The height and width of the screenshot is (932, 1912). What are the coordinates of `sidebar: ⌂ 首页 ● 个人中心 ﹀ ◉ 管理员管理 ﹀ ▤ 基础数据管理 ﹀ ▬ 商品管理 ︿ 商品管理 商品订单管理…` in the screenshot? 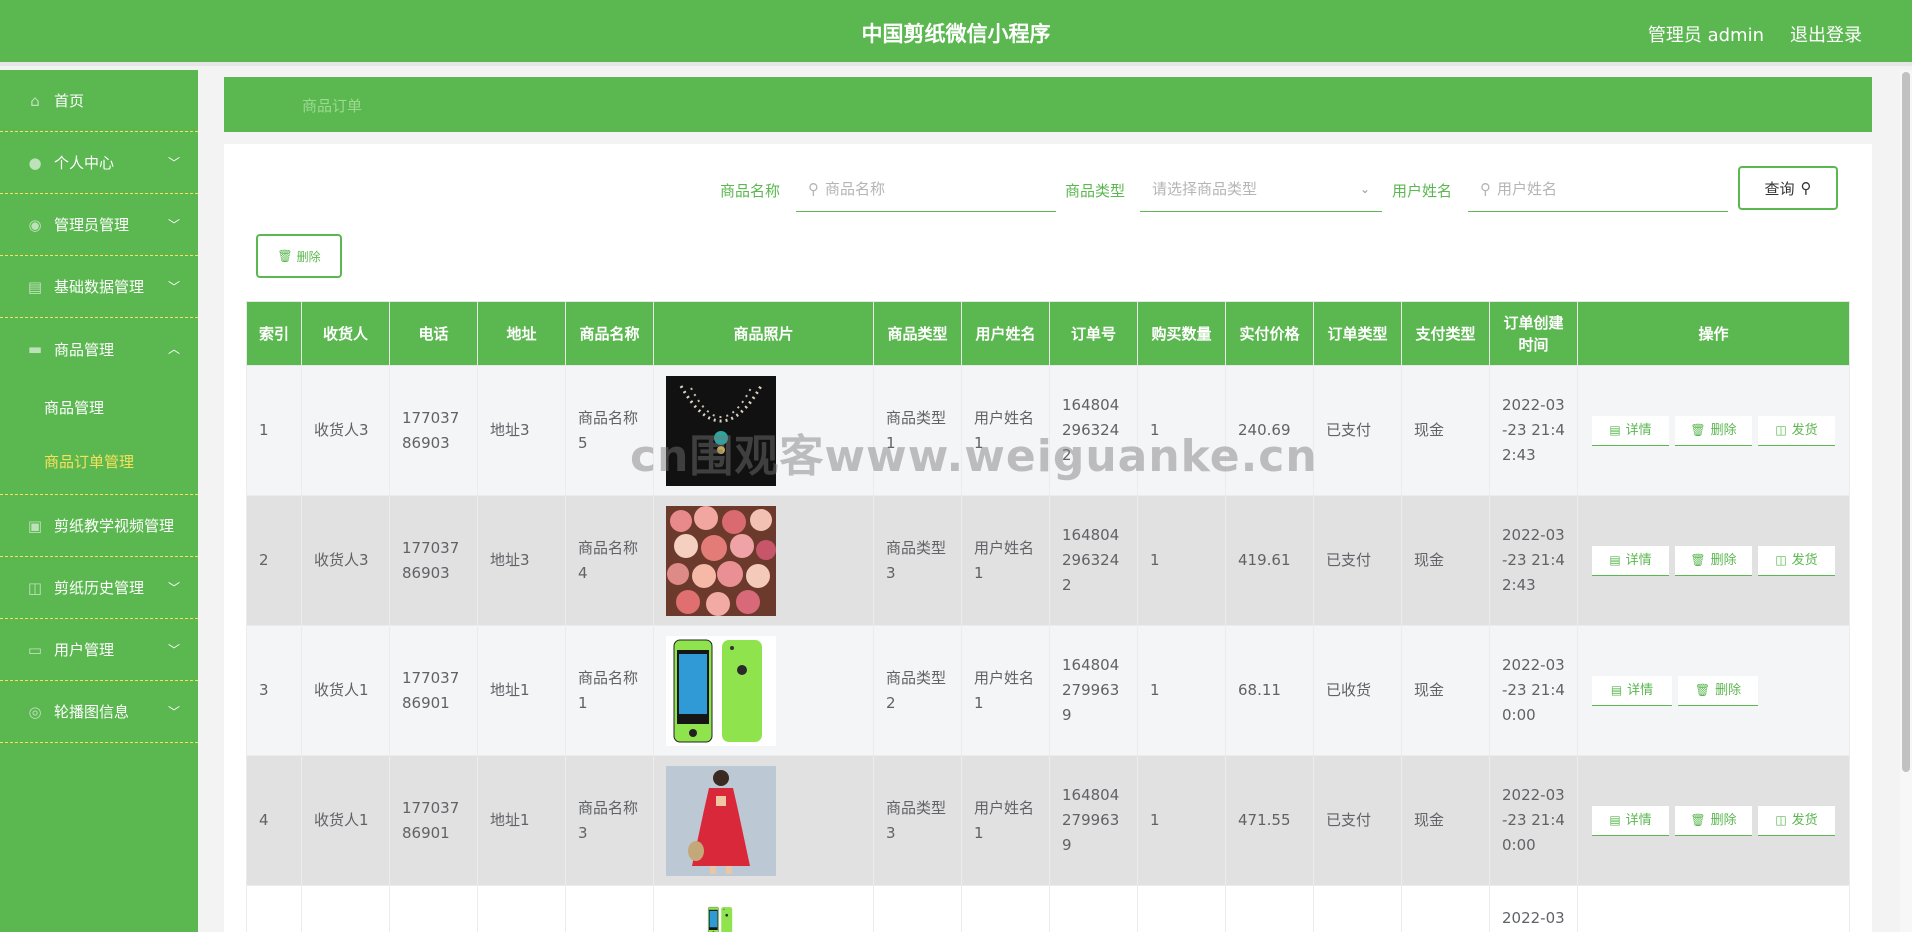 It's located at (99, 501).